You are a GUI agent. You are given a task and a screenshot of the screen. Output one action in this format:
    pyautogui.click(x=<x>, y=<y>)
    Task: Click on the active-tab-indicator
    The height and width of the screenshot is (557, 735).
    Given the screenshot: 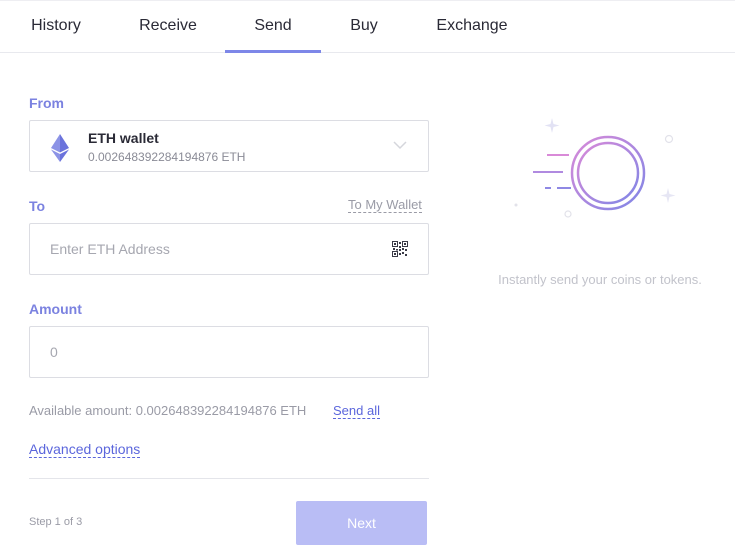 What is the action you would take?
    pyautogui.click(x=273, y=51)
    